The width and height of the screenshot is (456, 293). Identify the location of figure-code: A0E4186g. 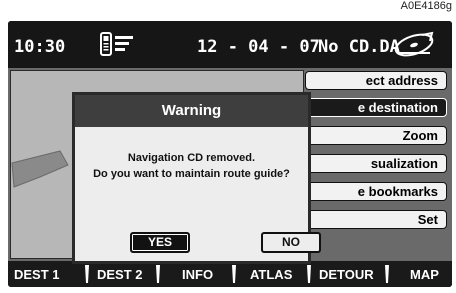
(426, 6).